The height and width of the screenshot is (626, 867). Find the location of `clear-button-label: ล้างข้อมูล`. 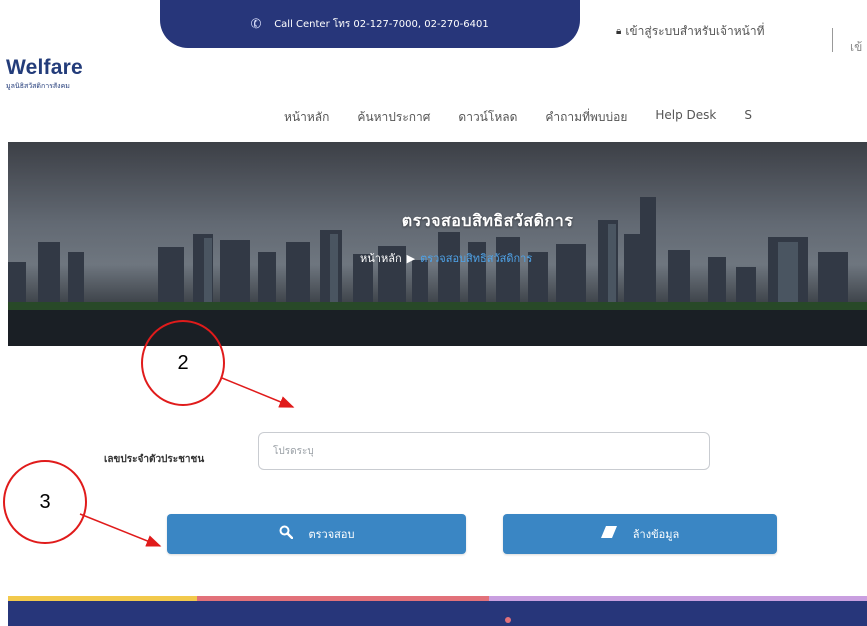

clear-button-label: ล้างข้อมูล is located at coordinates (656, 534).